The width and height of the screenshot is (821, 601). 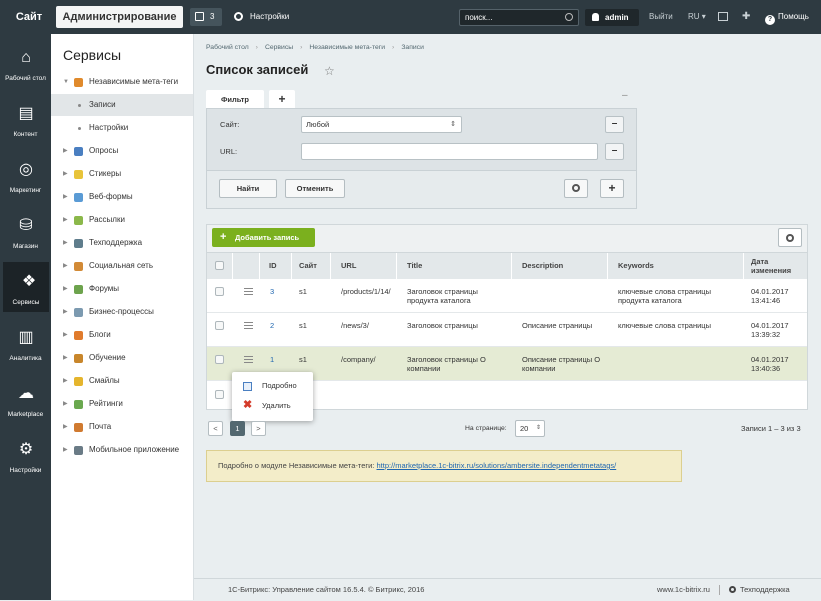 I want to click on nav-item-7: ⚙ Настройки, so click(x=25, y=455).